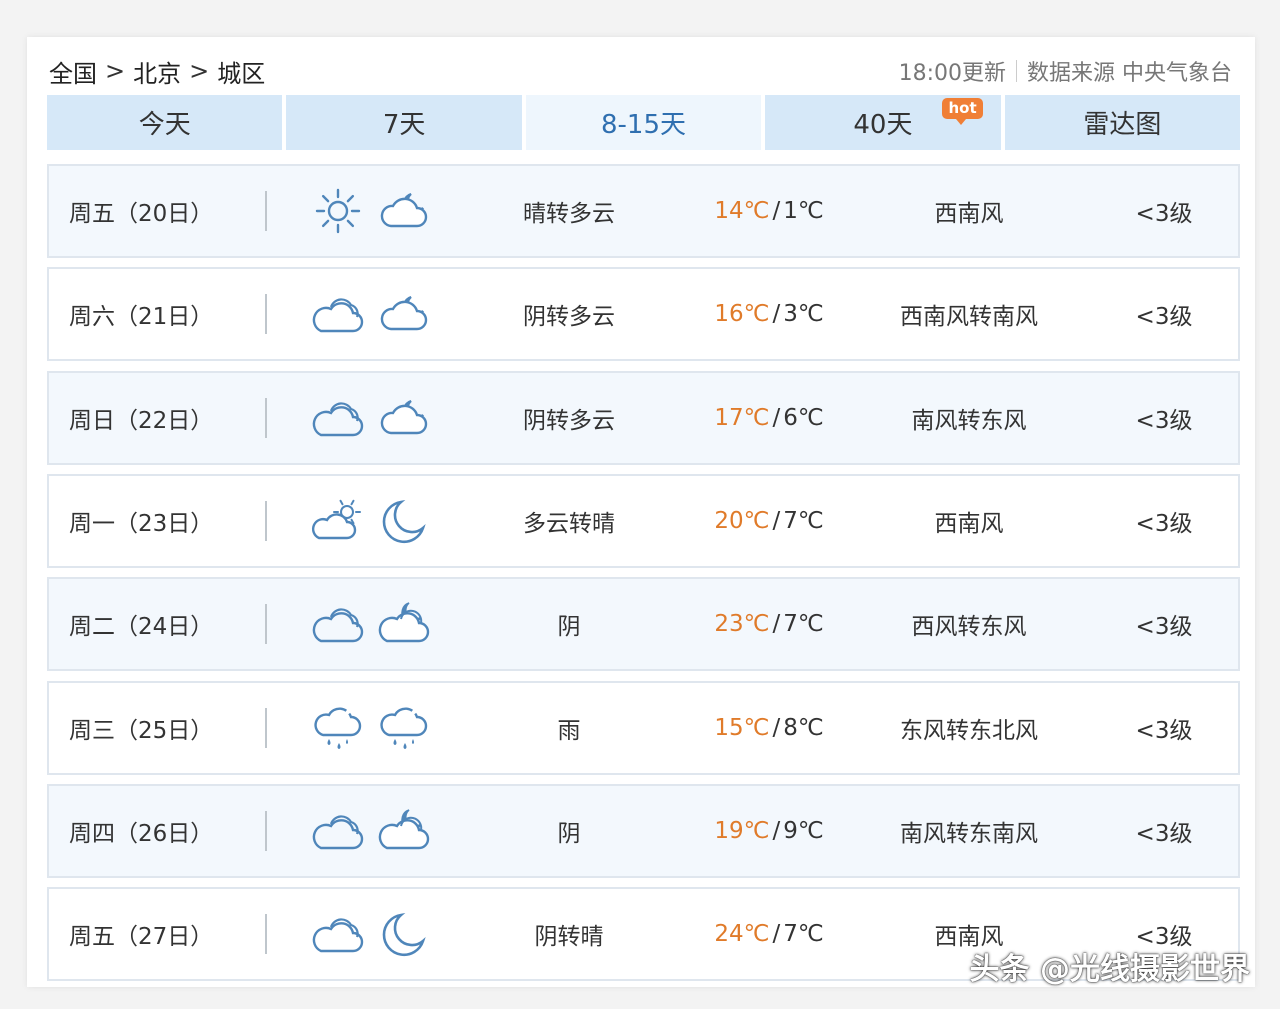  I want to click on day-date: 周三（25日）, so click(141, 731).